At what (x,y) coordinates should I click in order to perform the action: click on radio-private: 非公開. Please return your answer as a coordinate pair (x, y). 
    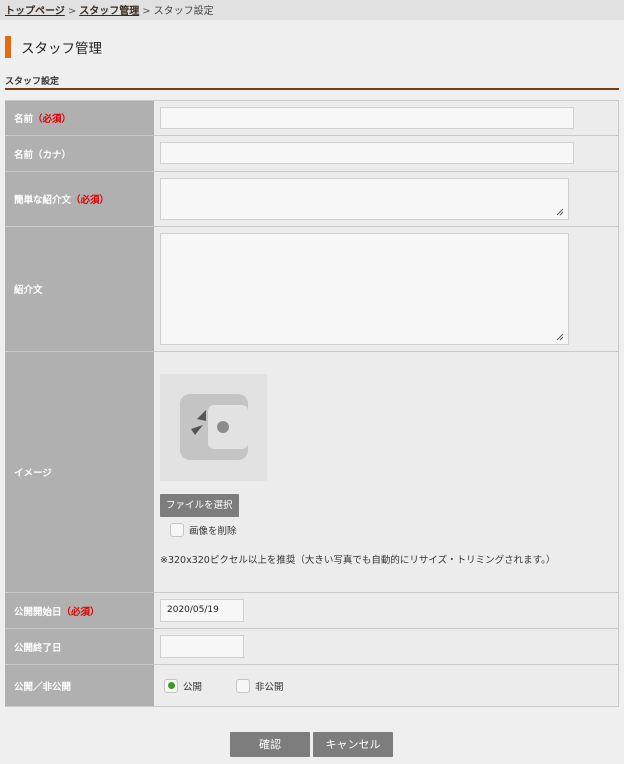
    Looking at the image, I should click on (260, 685).